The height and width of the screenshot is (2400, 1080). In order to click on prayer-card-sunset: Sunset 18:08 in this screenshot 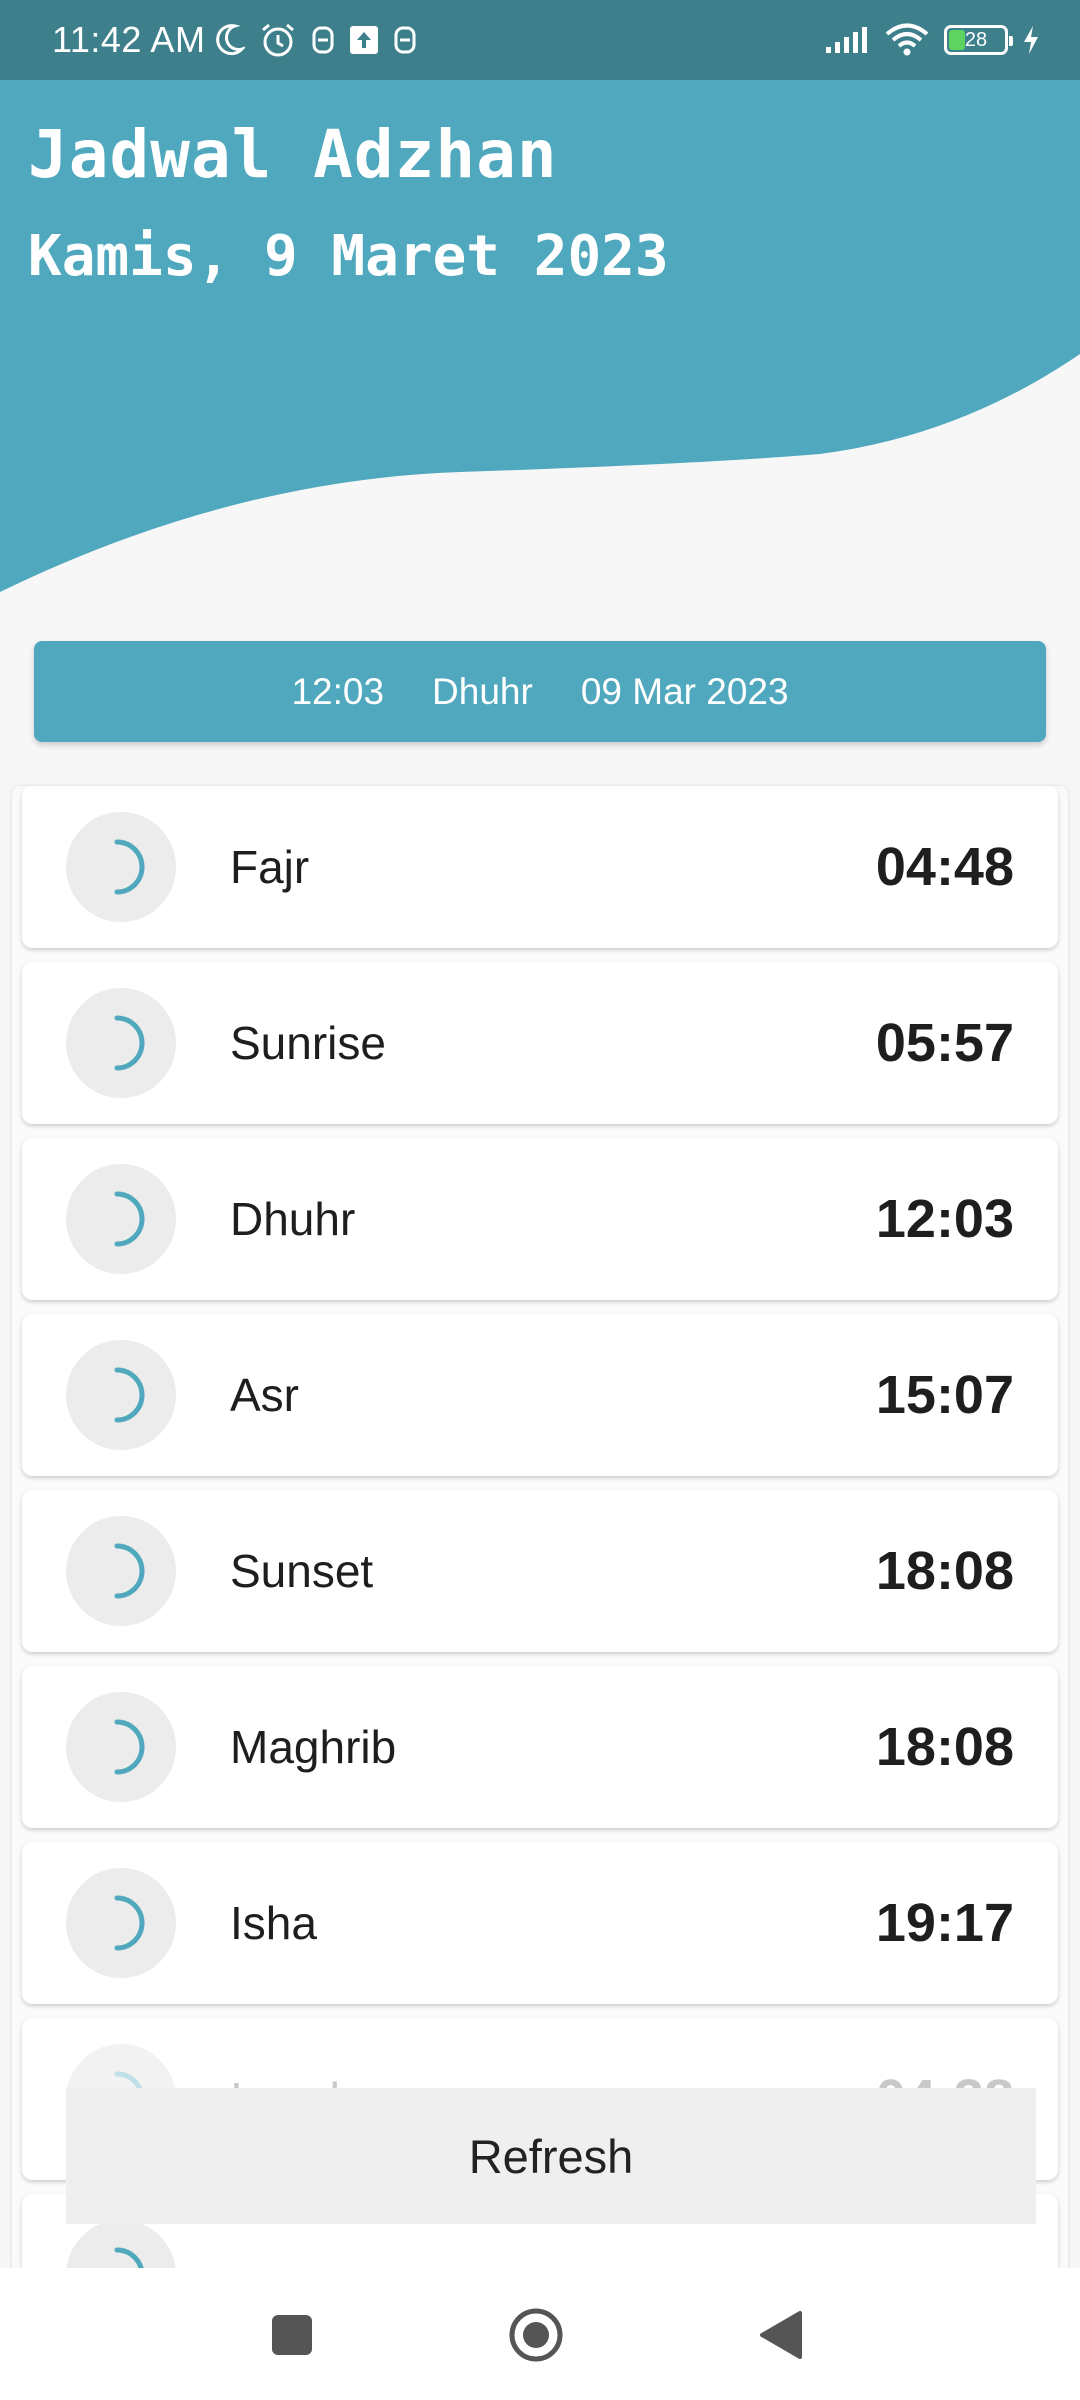, I will do `click(540, 1571)`.